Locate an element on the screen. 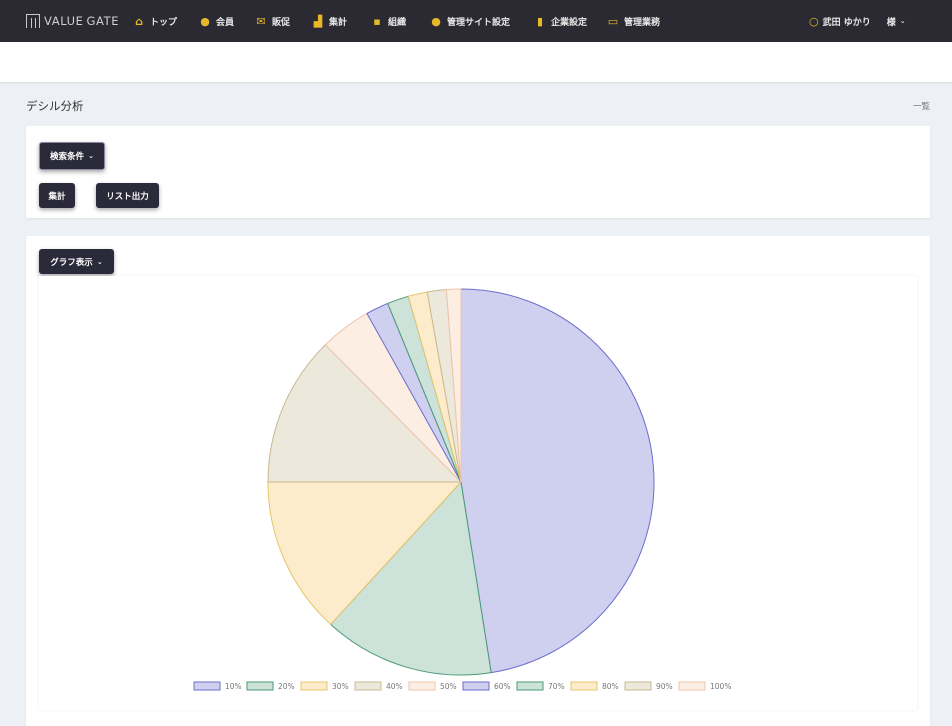 This screenshot has width=952, height=726. nav-item-company-settings: ▮ 企業設定 is located at coordinates (560, 21).